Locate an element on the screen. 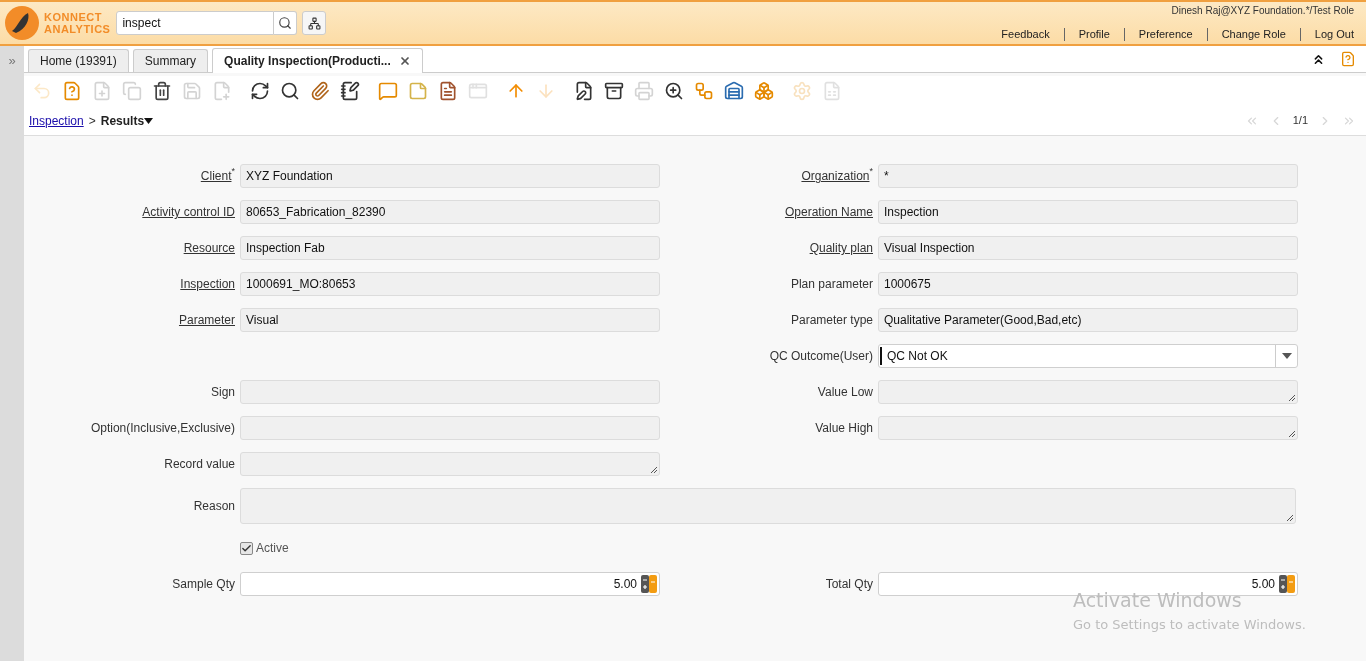 This screenshot has width=1366, height=661. input-field: Visual is located at coordinates (450, 320).